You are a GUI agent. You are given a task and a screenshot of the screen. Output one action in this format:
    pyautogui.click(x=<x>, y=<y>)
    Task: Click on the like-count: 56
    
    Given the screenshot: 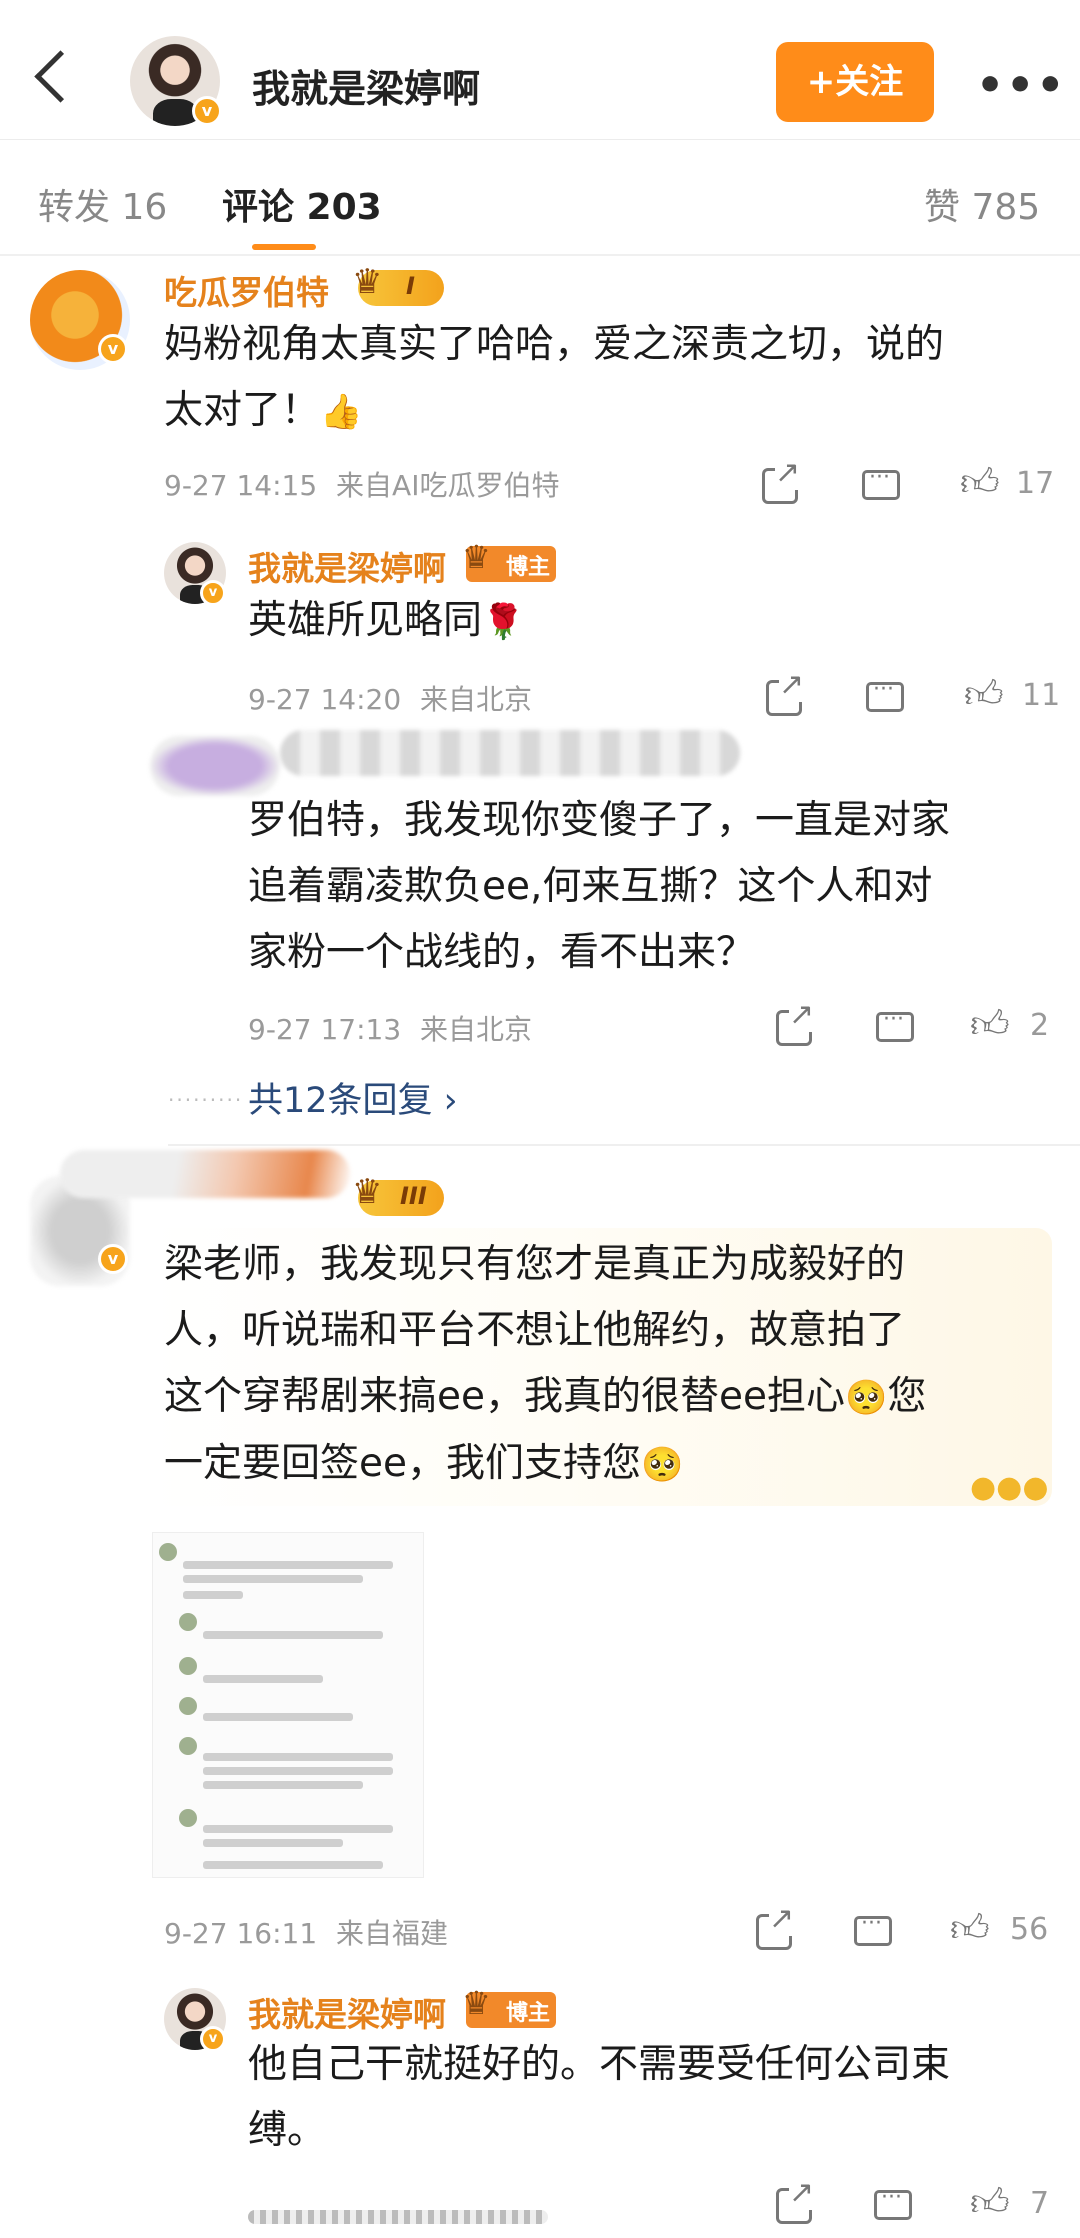 What is the action you would take?
    pyautogui.click(x=1029, y=1929)
    